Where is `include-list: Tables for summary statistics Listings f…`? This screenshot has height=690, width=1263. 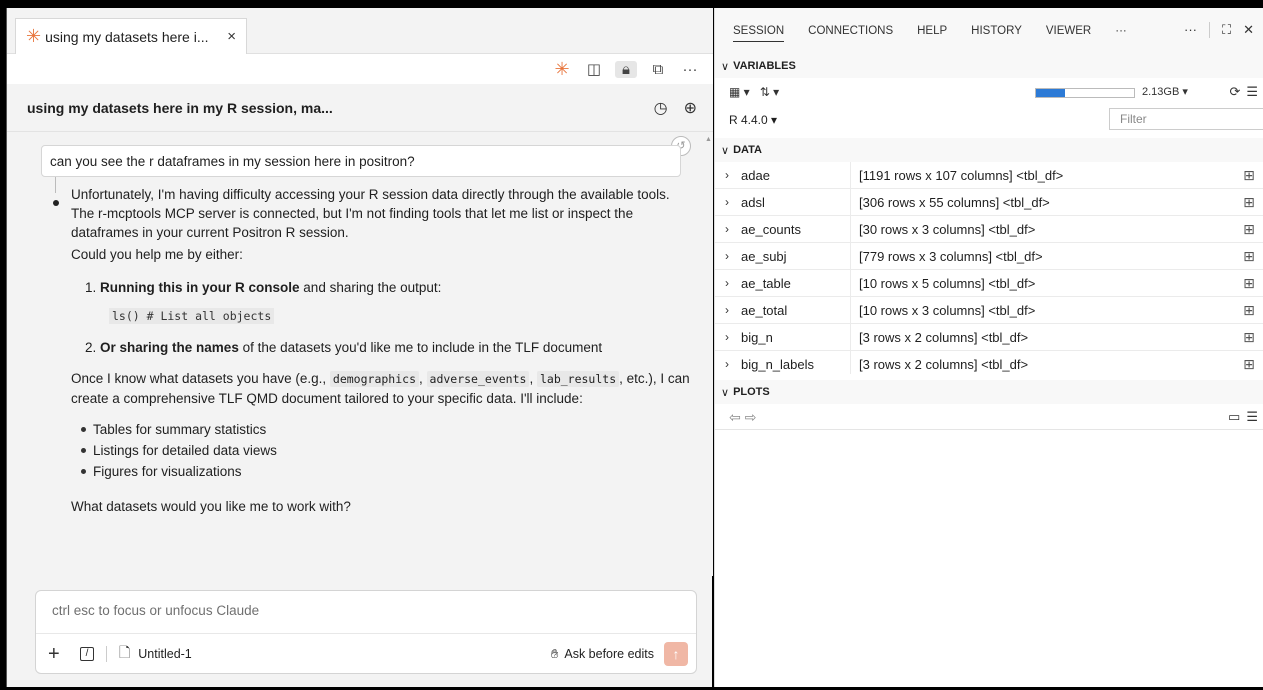
include-list: Tables for summary statistics Listings f… is located at coordinates (386, 450).